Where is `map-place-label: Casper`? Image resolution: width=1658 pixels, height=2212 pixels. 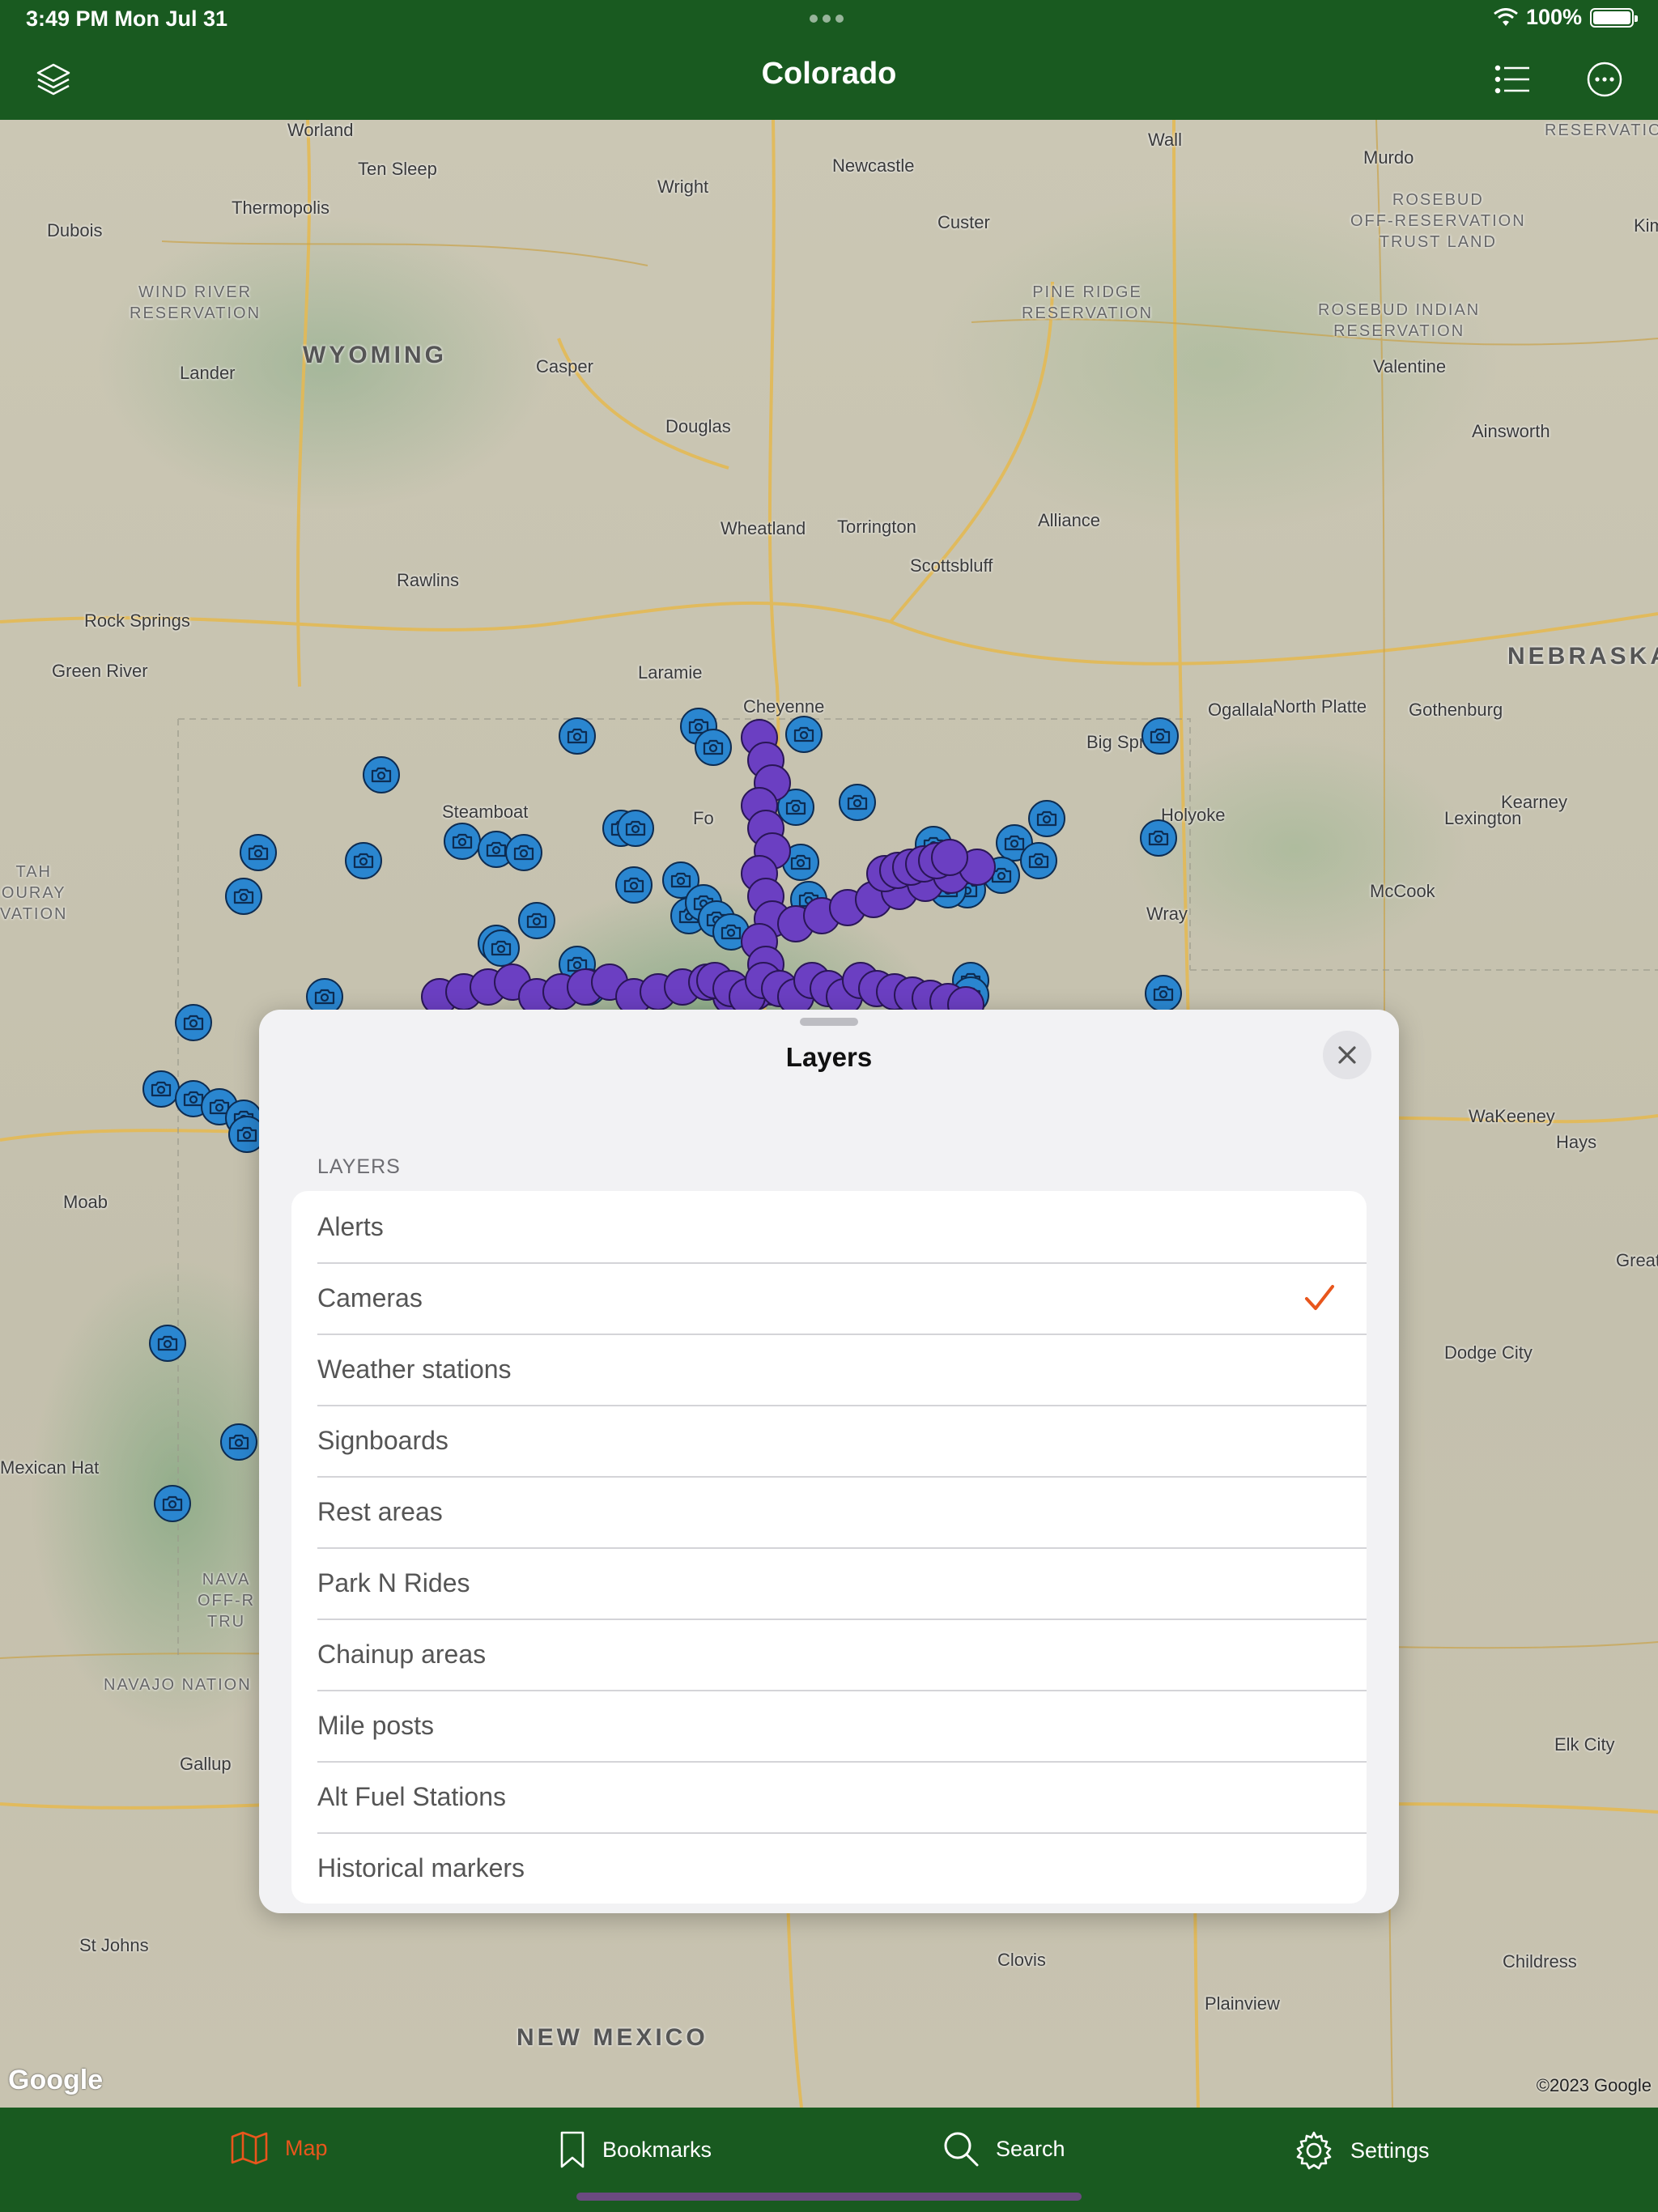
map-place-label: Casper is located at coordinates (564, 366).